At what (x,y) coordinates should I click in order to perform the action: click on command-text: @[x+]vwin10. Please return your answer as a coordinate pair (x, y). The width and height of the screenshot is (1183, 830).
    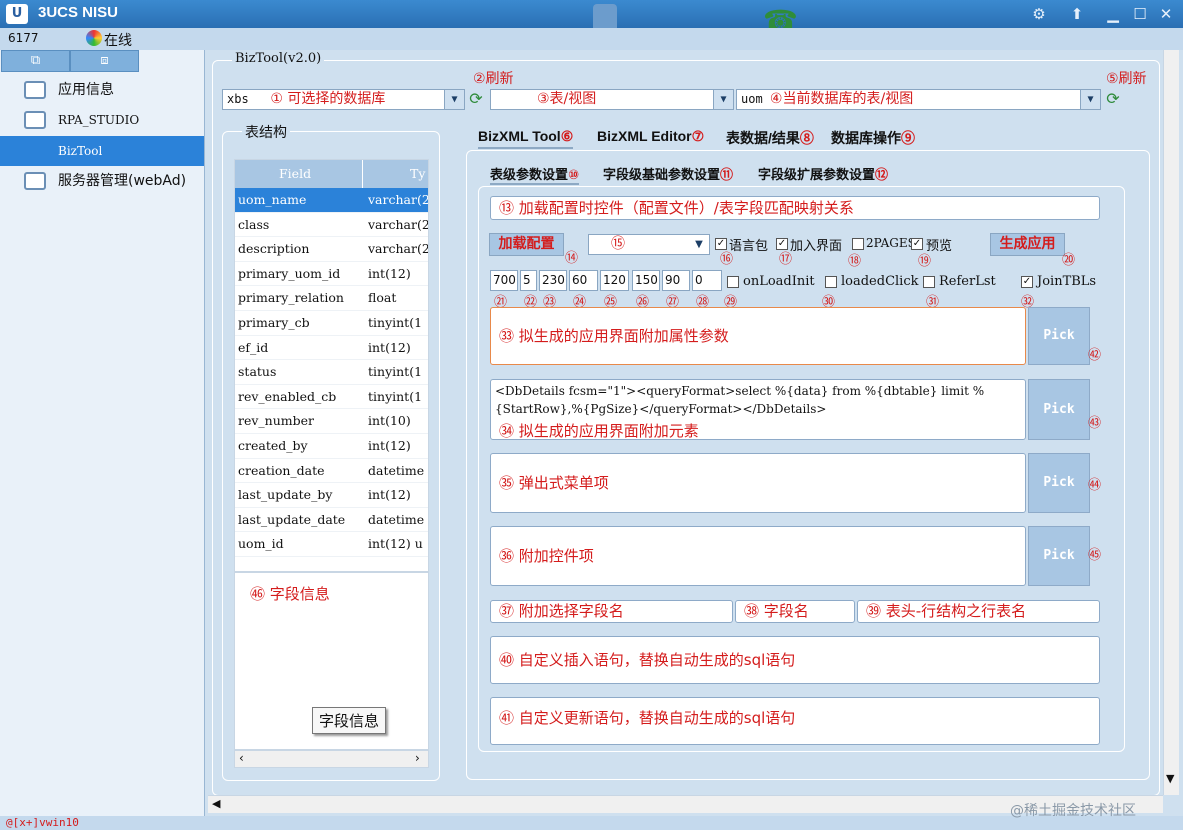
    Looking at the image, I should click on (42, 822).